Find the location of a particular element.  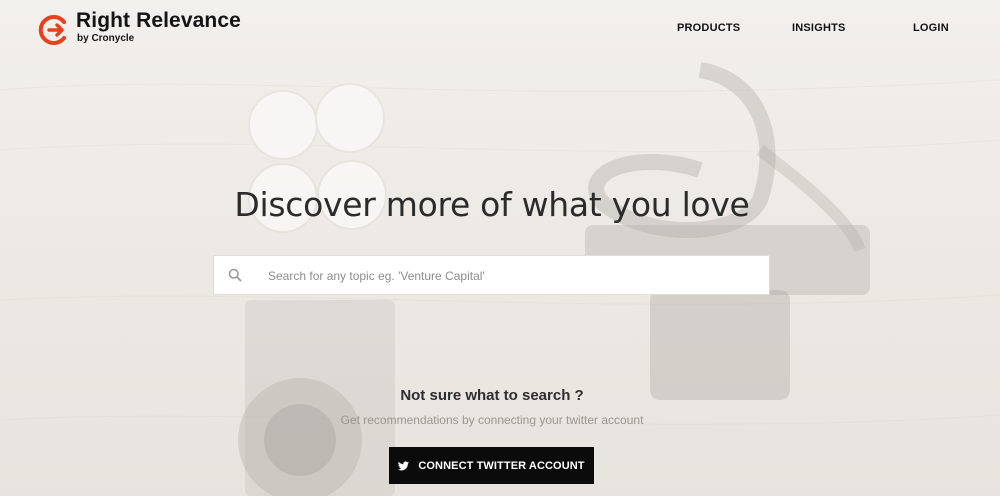

brand-logo: Right Relevance by Cronycle is located at coordinates (139, 27).